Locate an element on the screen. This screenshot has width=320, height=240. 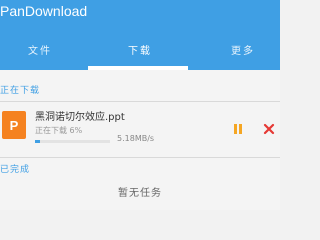
ppt-file-icon: P is located at coordinates (14, 125).